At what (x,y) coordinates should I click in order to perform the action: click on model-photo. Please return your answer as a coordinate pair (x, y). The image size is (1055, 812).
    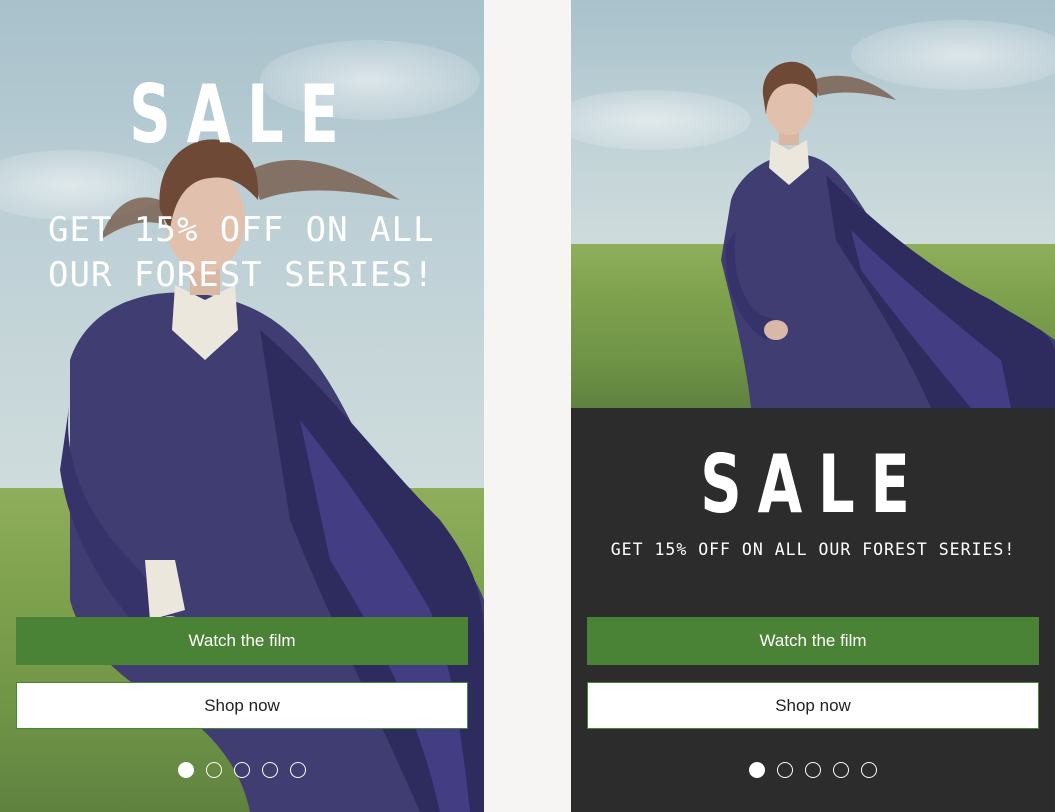
    Looking at the image, I should click on (888, 234).